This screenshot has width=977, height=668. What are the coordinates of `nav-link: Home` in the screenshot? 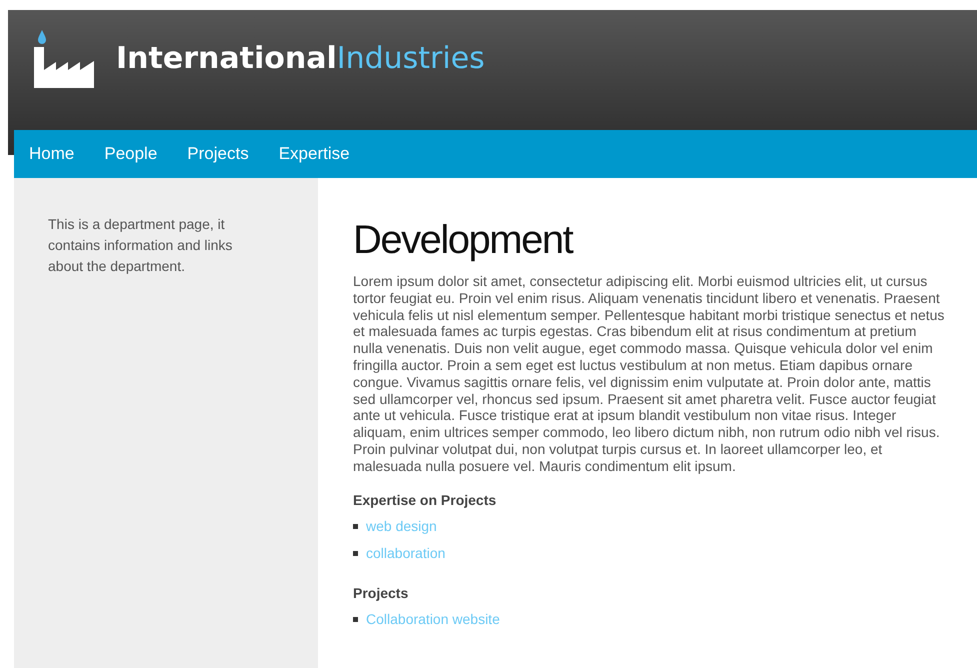 It's located at (51, 154).